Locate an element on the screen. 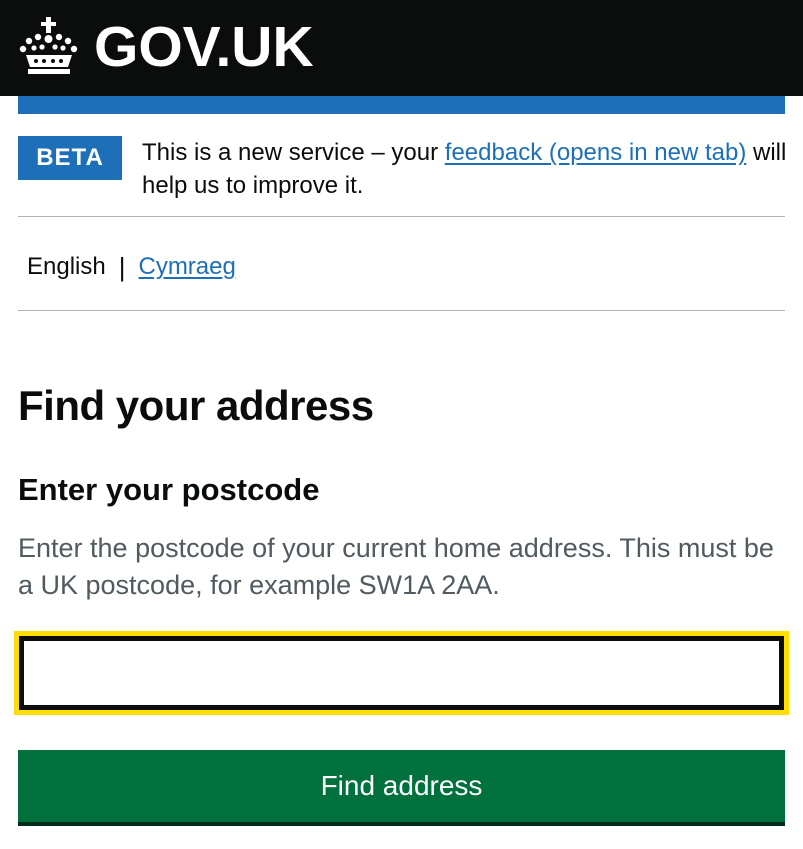 Image resolution: width=803 pixels, height=849 pixels. feedback-link: feedback (opens in new tab) is located at coordinates (596, 152).